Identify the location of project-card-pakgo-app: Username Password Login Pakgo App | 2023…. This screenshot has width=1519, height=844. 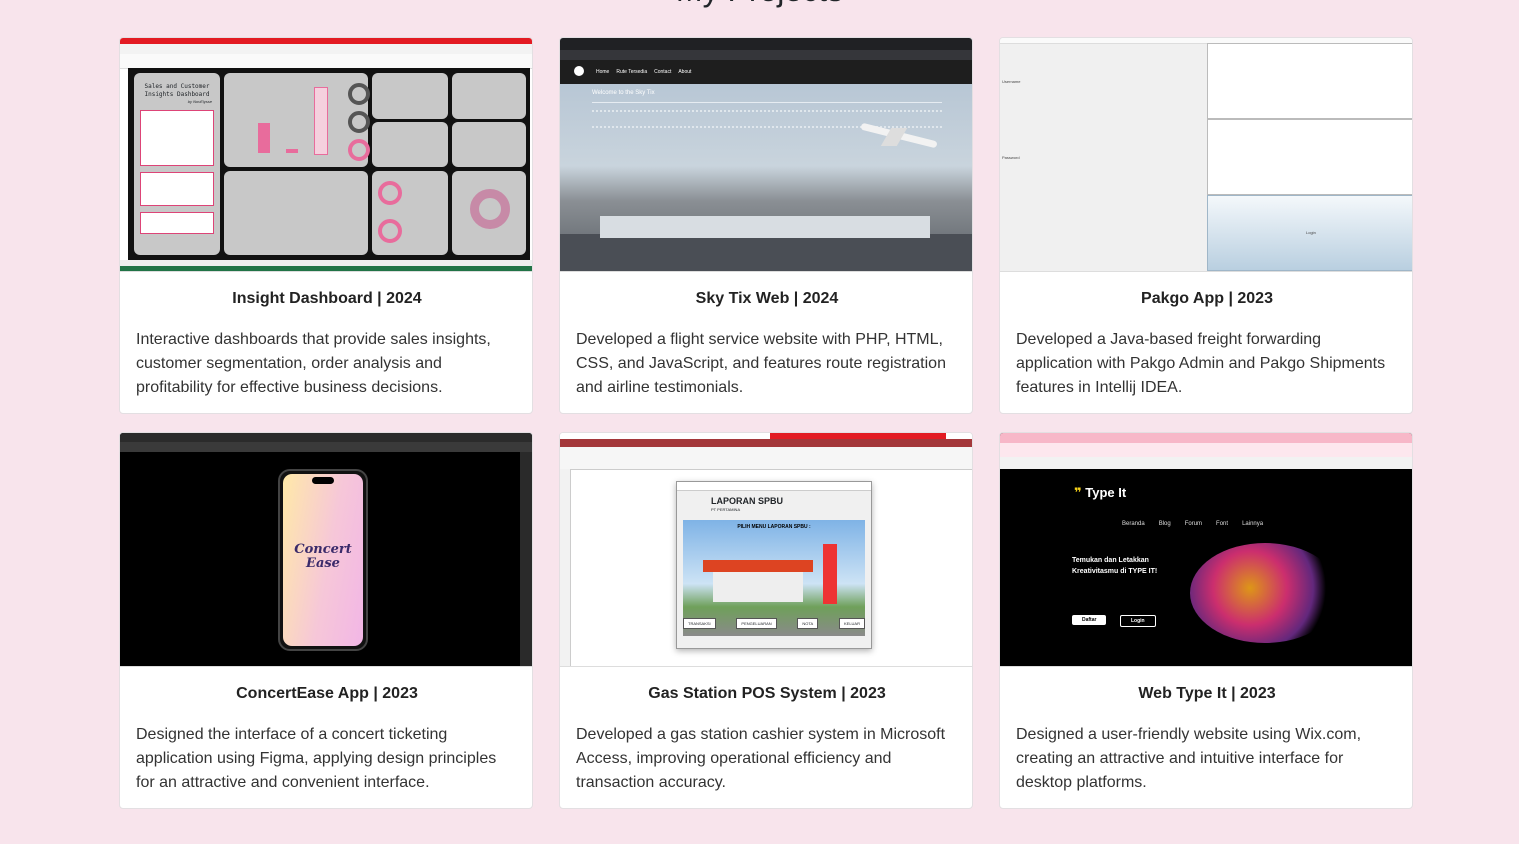
(1206, 225).